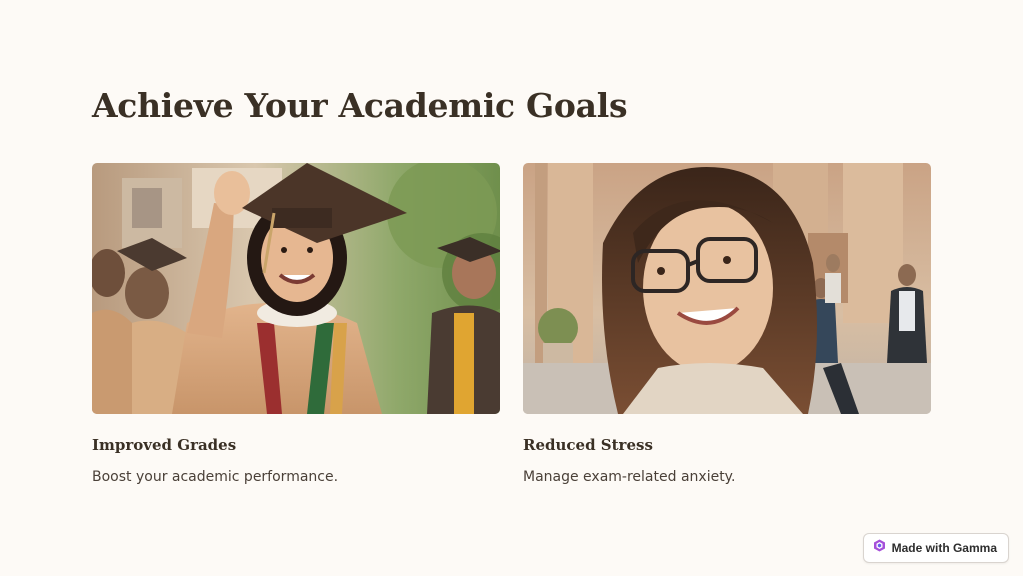 The height and width of the screenshot is (576, 1023). What do you see at coordinates (629, 477) in the screenshot?
I see `card-description: Manage exam-related anxiety.` at bounding box center [629, 477].